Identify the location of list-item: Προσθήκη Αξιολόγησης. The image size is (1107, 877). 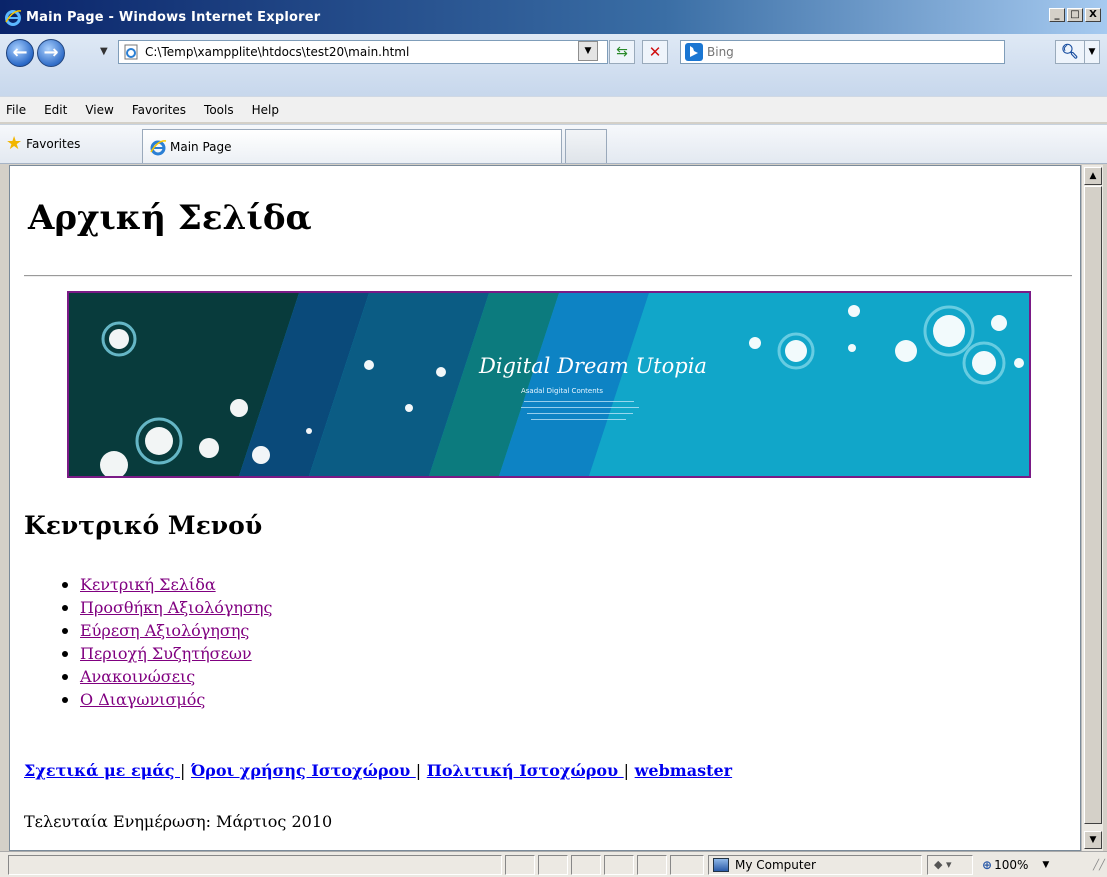
(167, 607).